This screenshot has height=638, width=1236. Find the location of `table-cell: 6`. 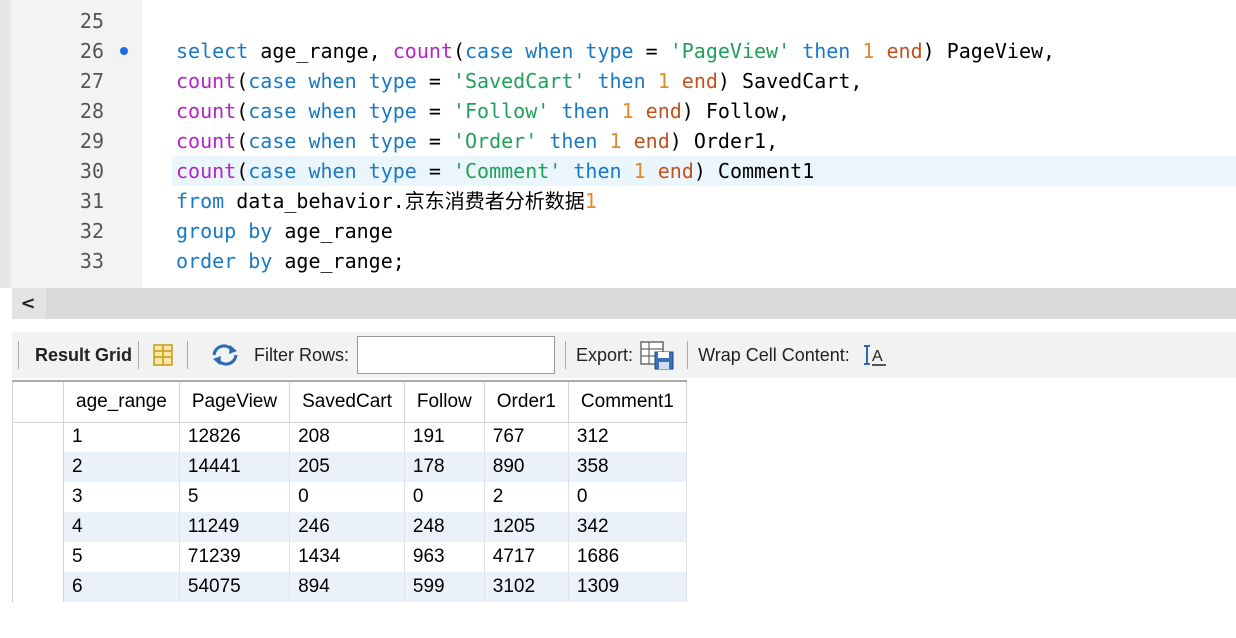

table-cell: 6 is located at coordinates (121, 587).